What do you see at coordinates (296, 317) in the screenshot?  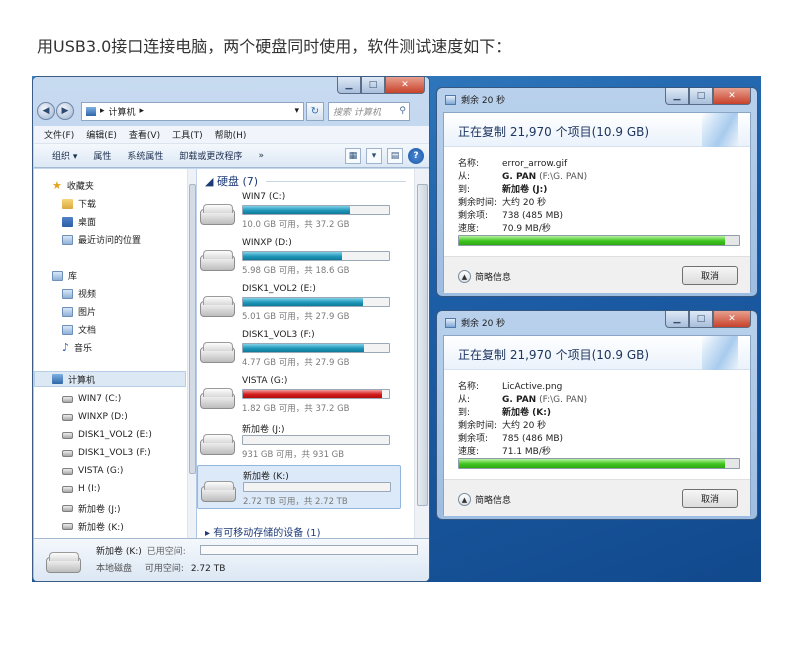 I see `drive-free-space: 5.01 GB 可用，共 27.9 GB` at bounding box center [296, 317].